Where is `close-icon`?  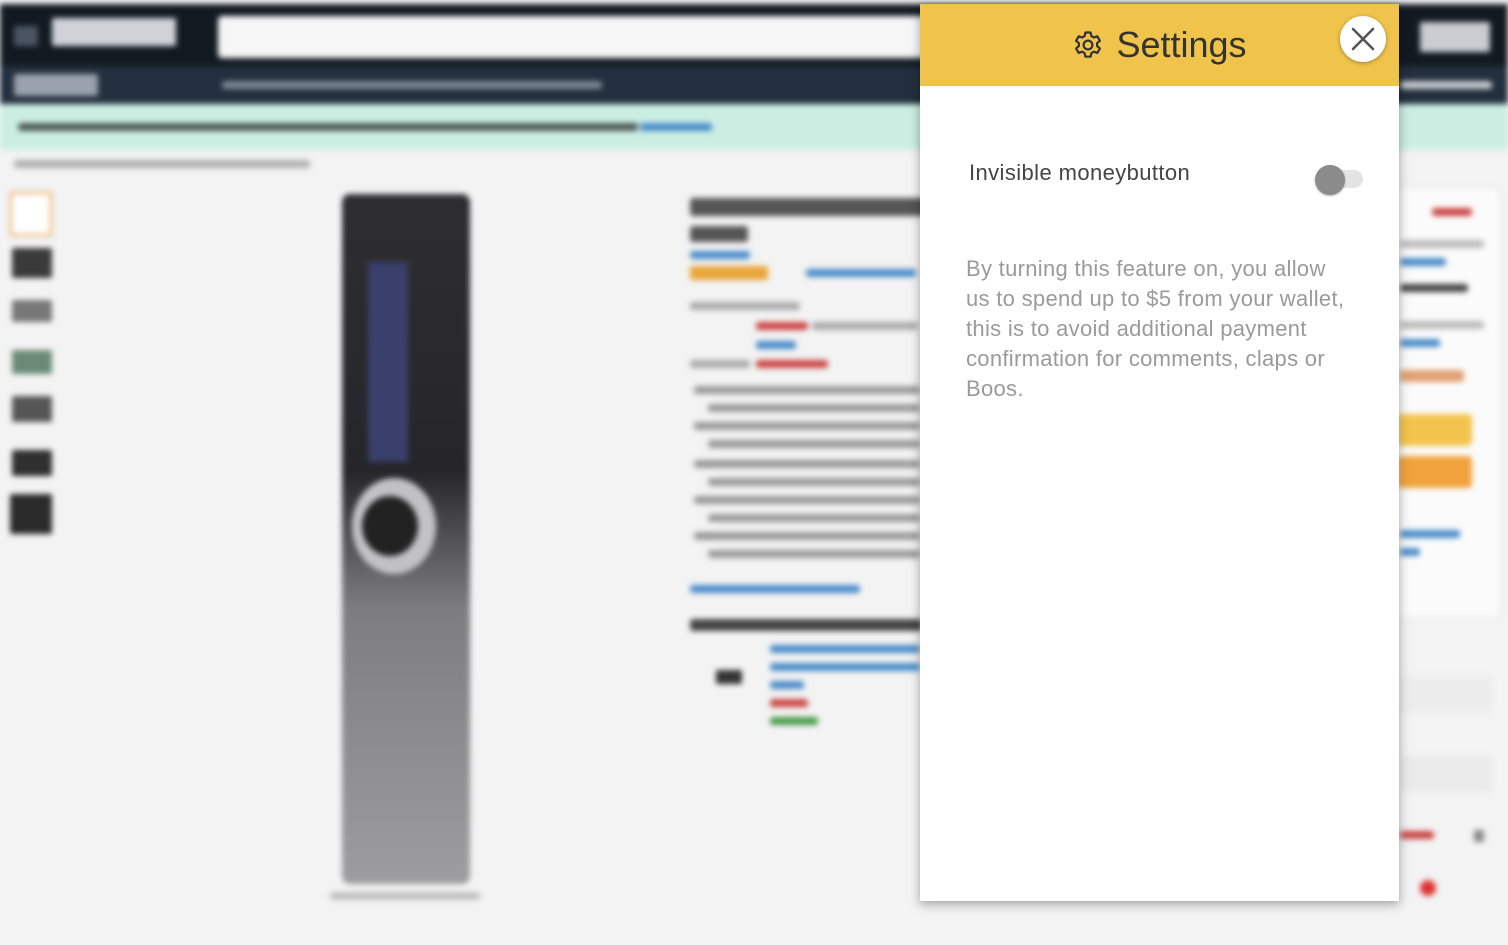
close-icon is located at coordinates (1363, 39).